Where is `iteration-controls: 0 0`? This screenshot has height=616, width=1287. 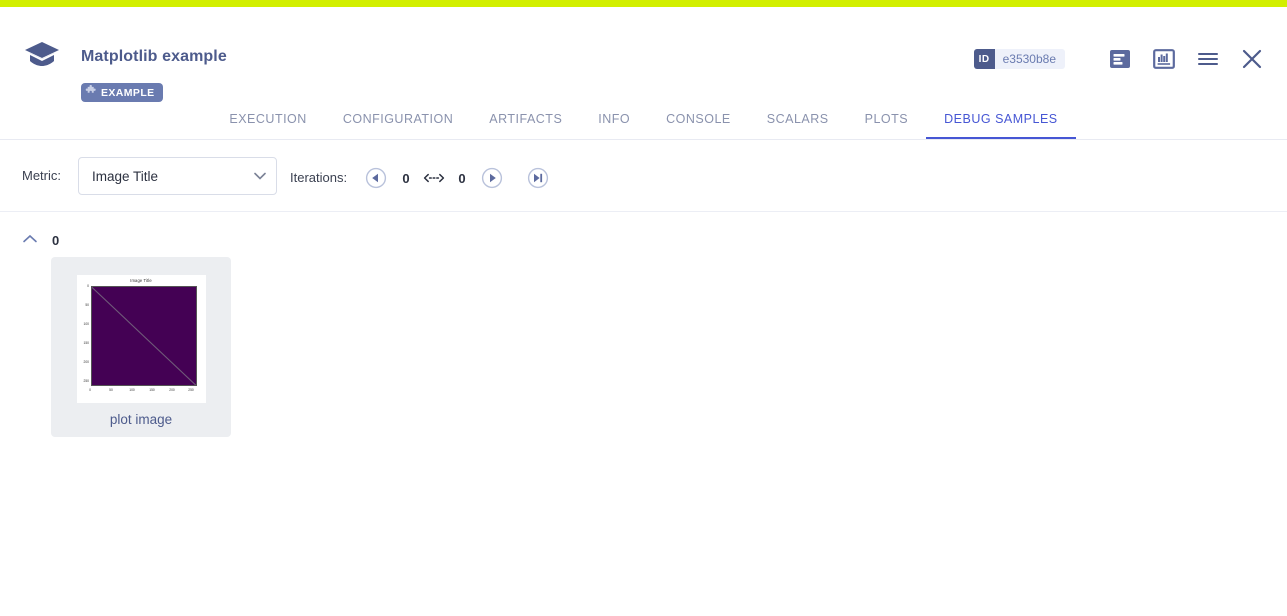
iteration-controls: 0 0 is located at coordinates (457, 178).